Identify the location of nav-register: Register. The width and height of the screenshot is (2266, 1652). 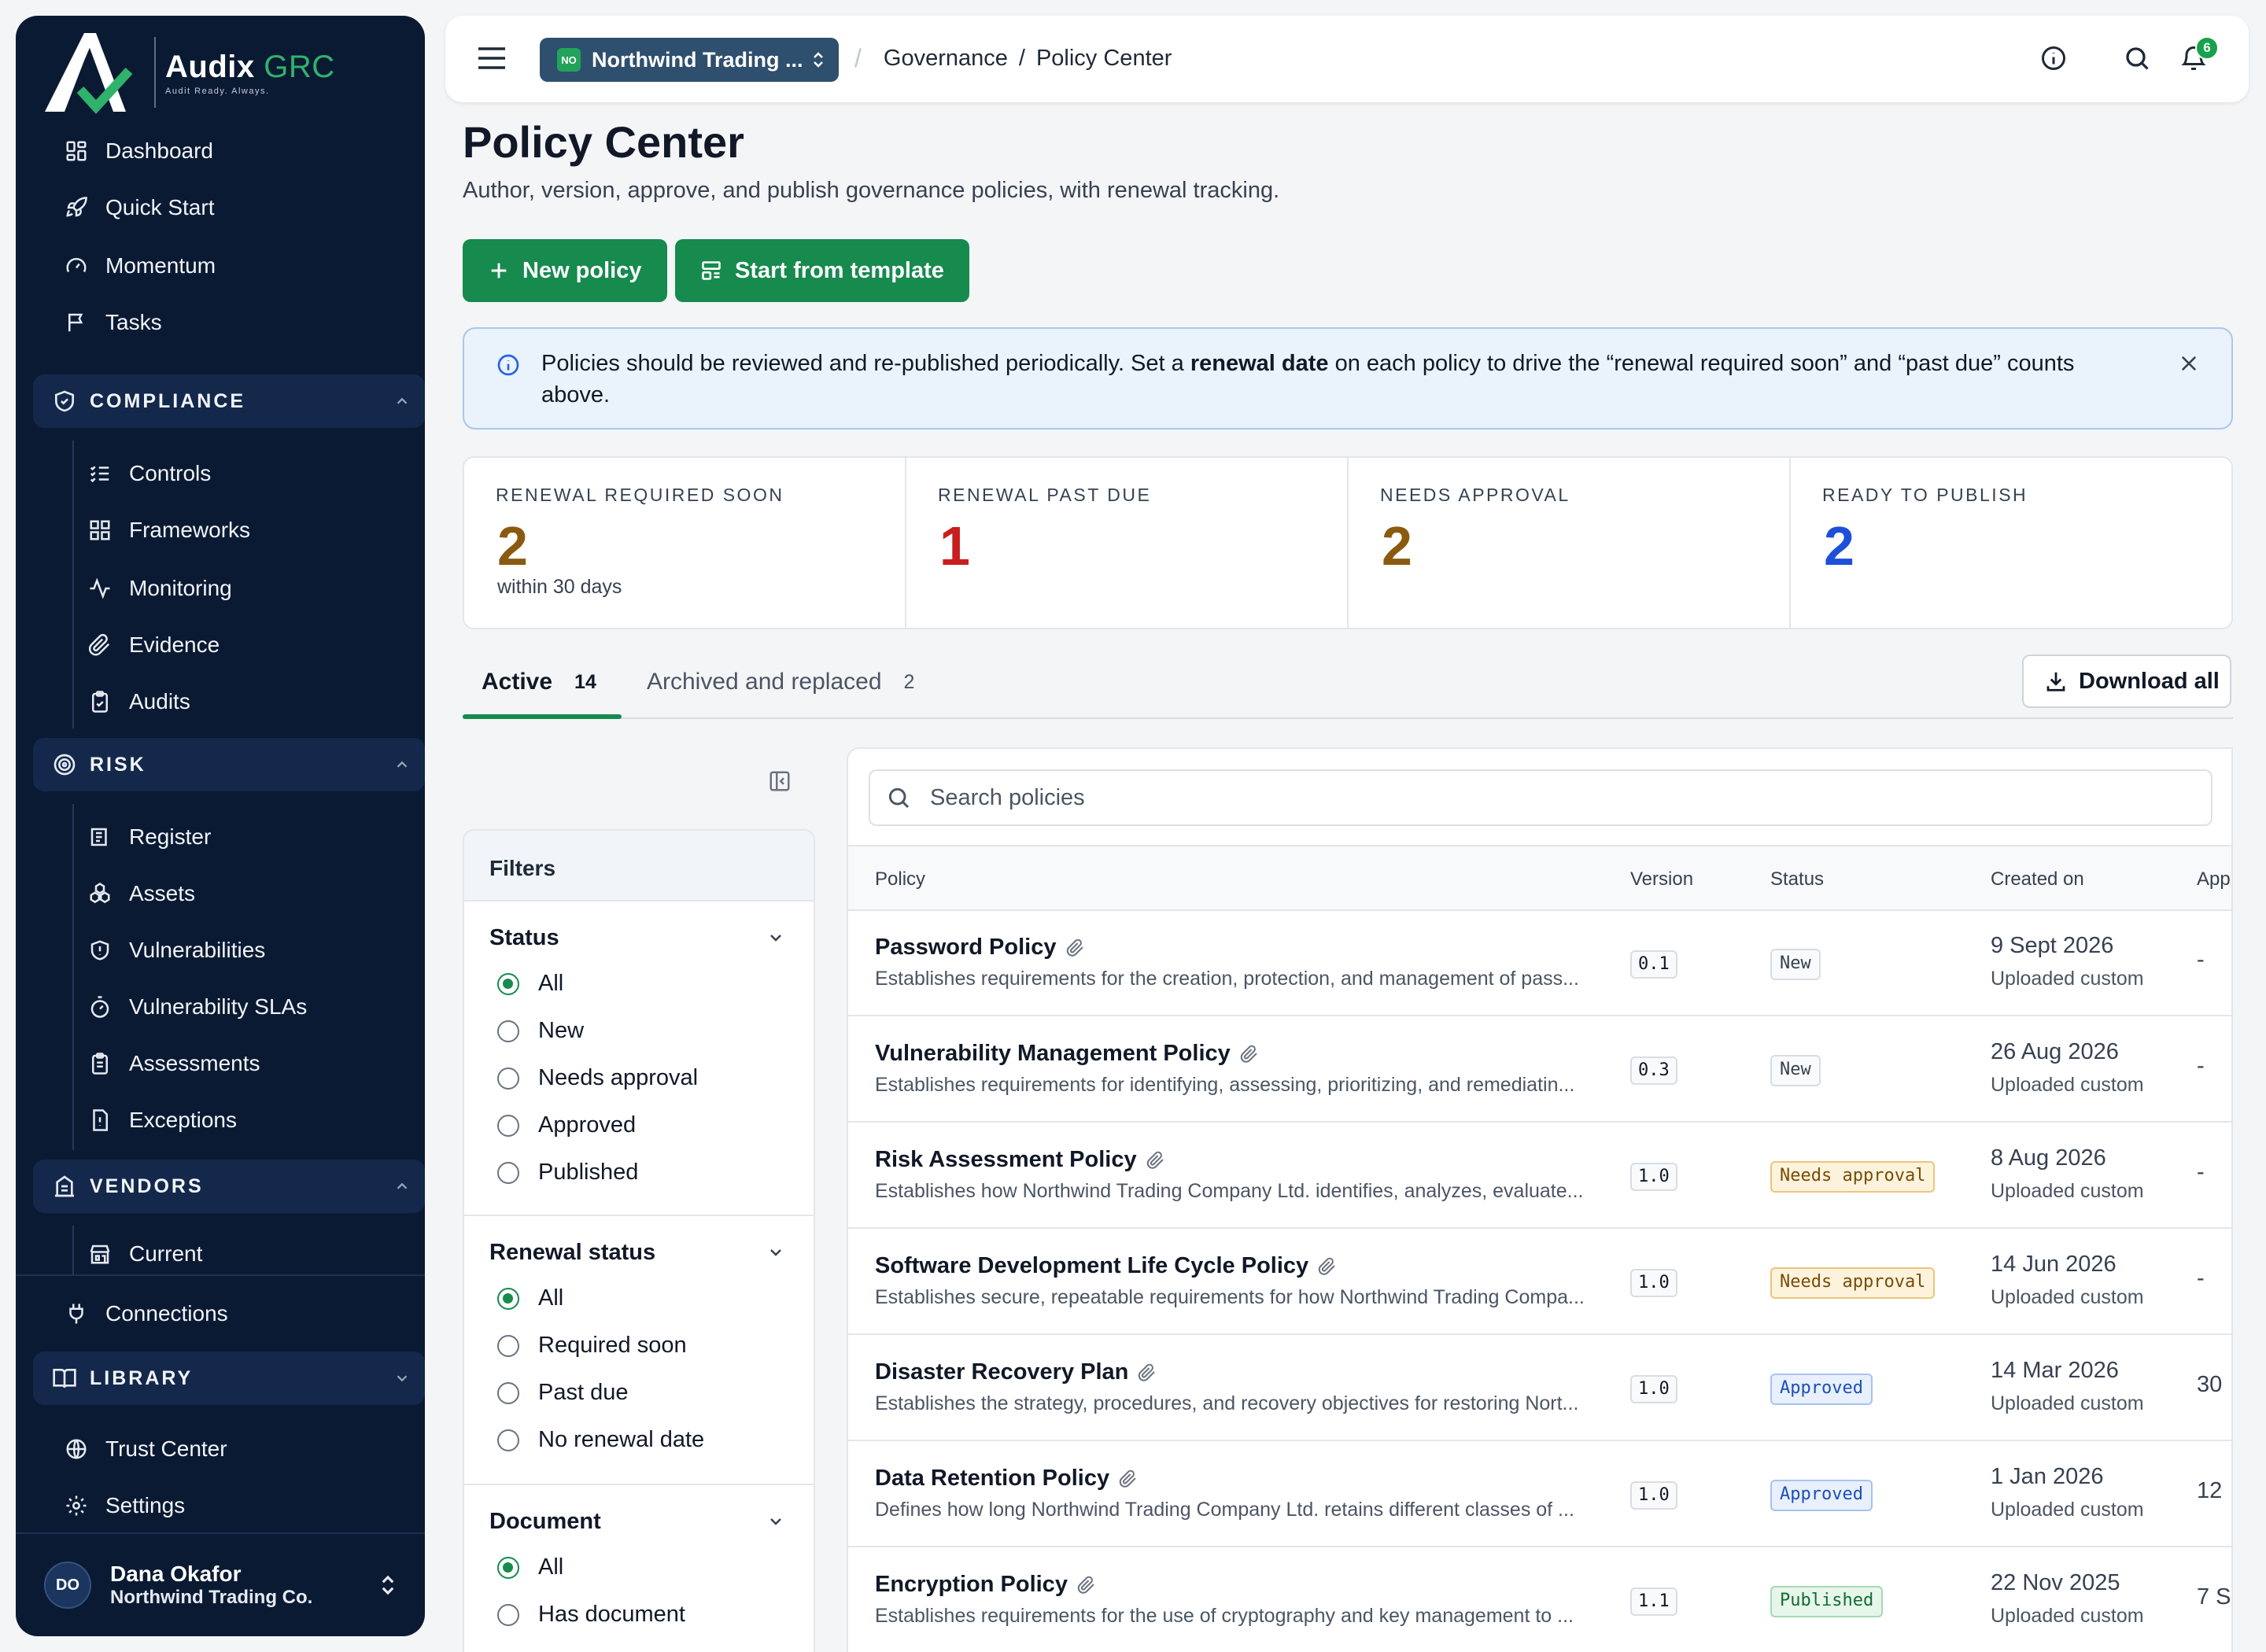
(149, 837).